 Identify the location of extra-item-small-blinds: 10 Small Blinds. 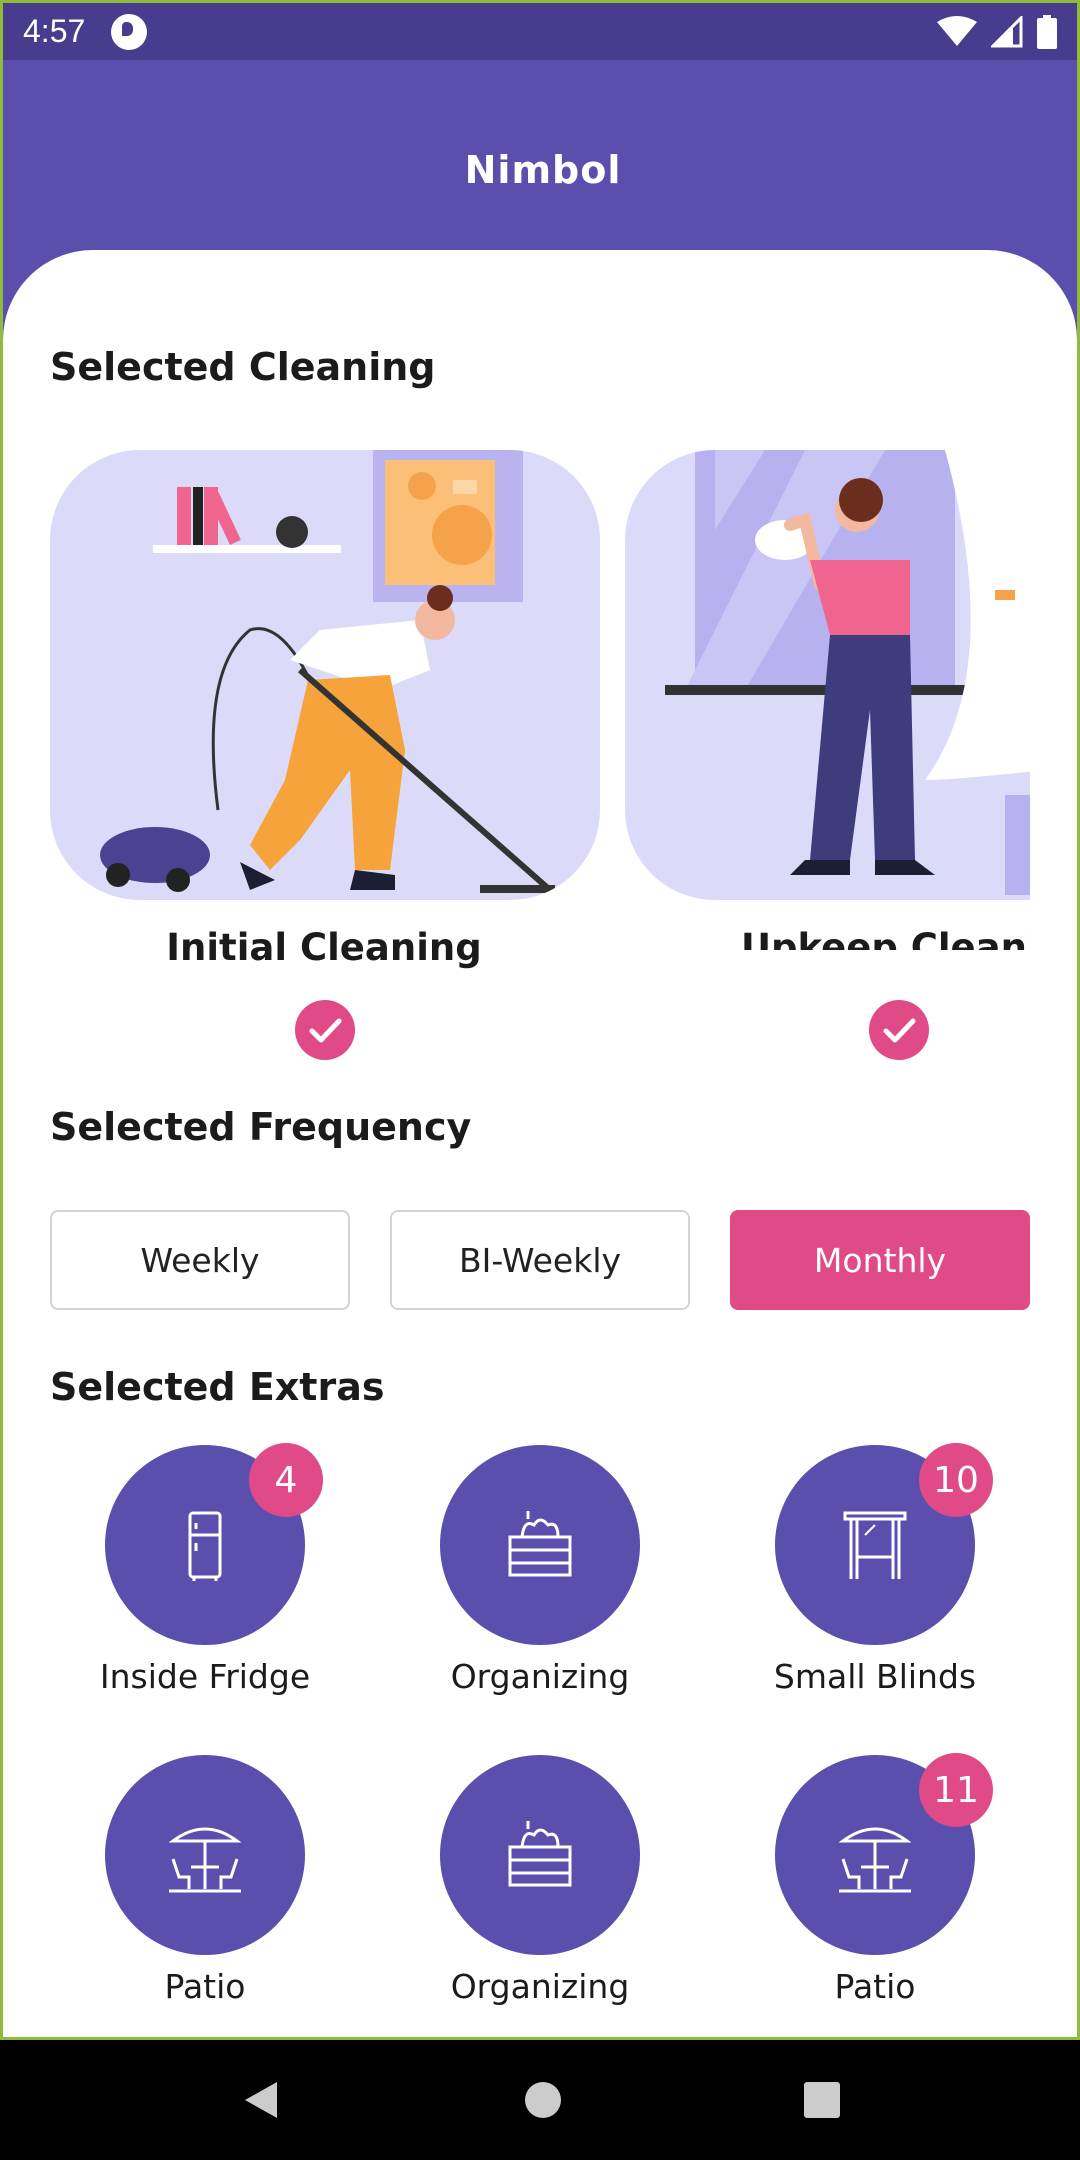
(875, 1569).